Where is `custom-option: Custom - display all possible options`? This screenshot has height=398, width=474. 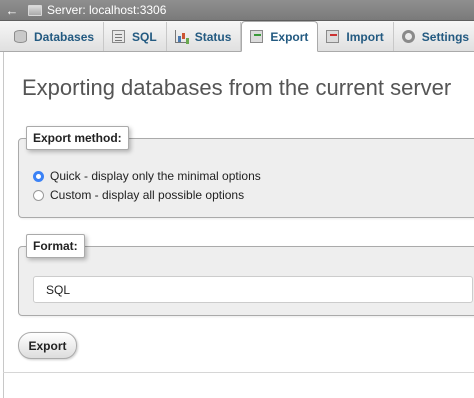 custom-option: Custom - display all possible options is located at coordinates (138, 195).